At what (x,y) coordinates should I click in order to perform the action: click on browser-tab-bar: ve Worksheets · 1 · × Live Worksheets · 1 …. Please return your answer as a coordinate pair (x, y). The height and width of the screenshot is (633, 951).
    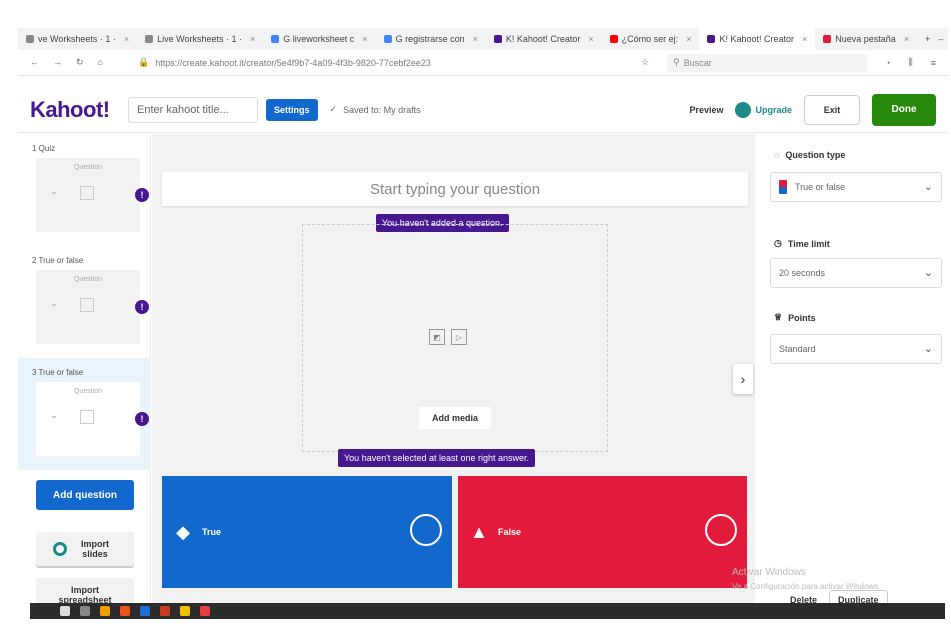
    Looking at the image, I should click on (483, 39).